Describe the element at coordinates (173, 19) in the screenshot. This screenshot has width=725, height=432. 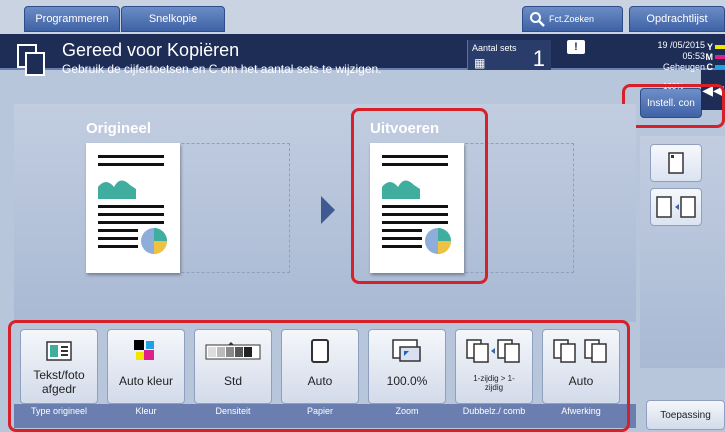
I see `tab-snelkopie: Snelkopie` at that location.